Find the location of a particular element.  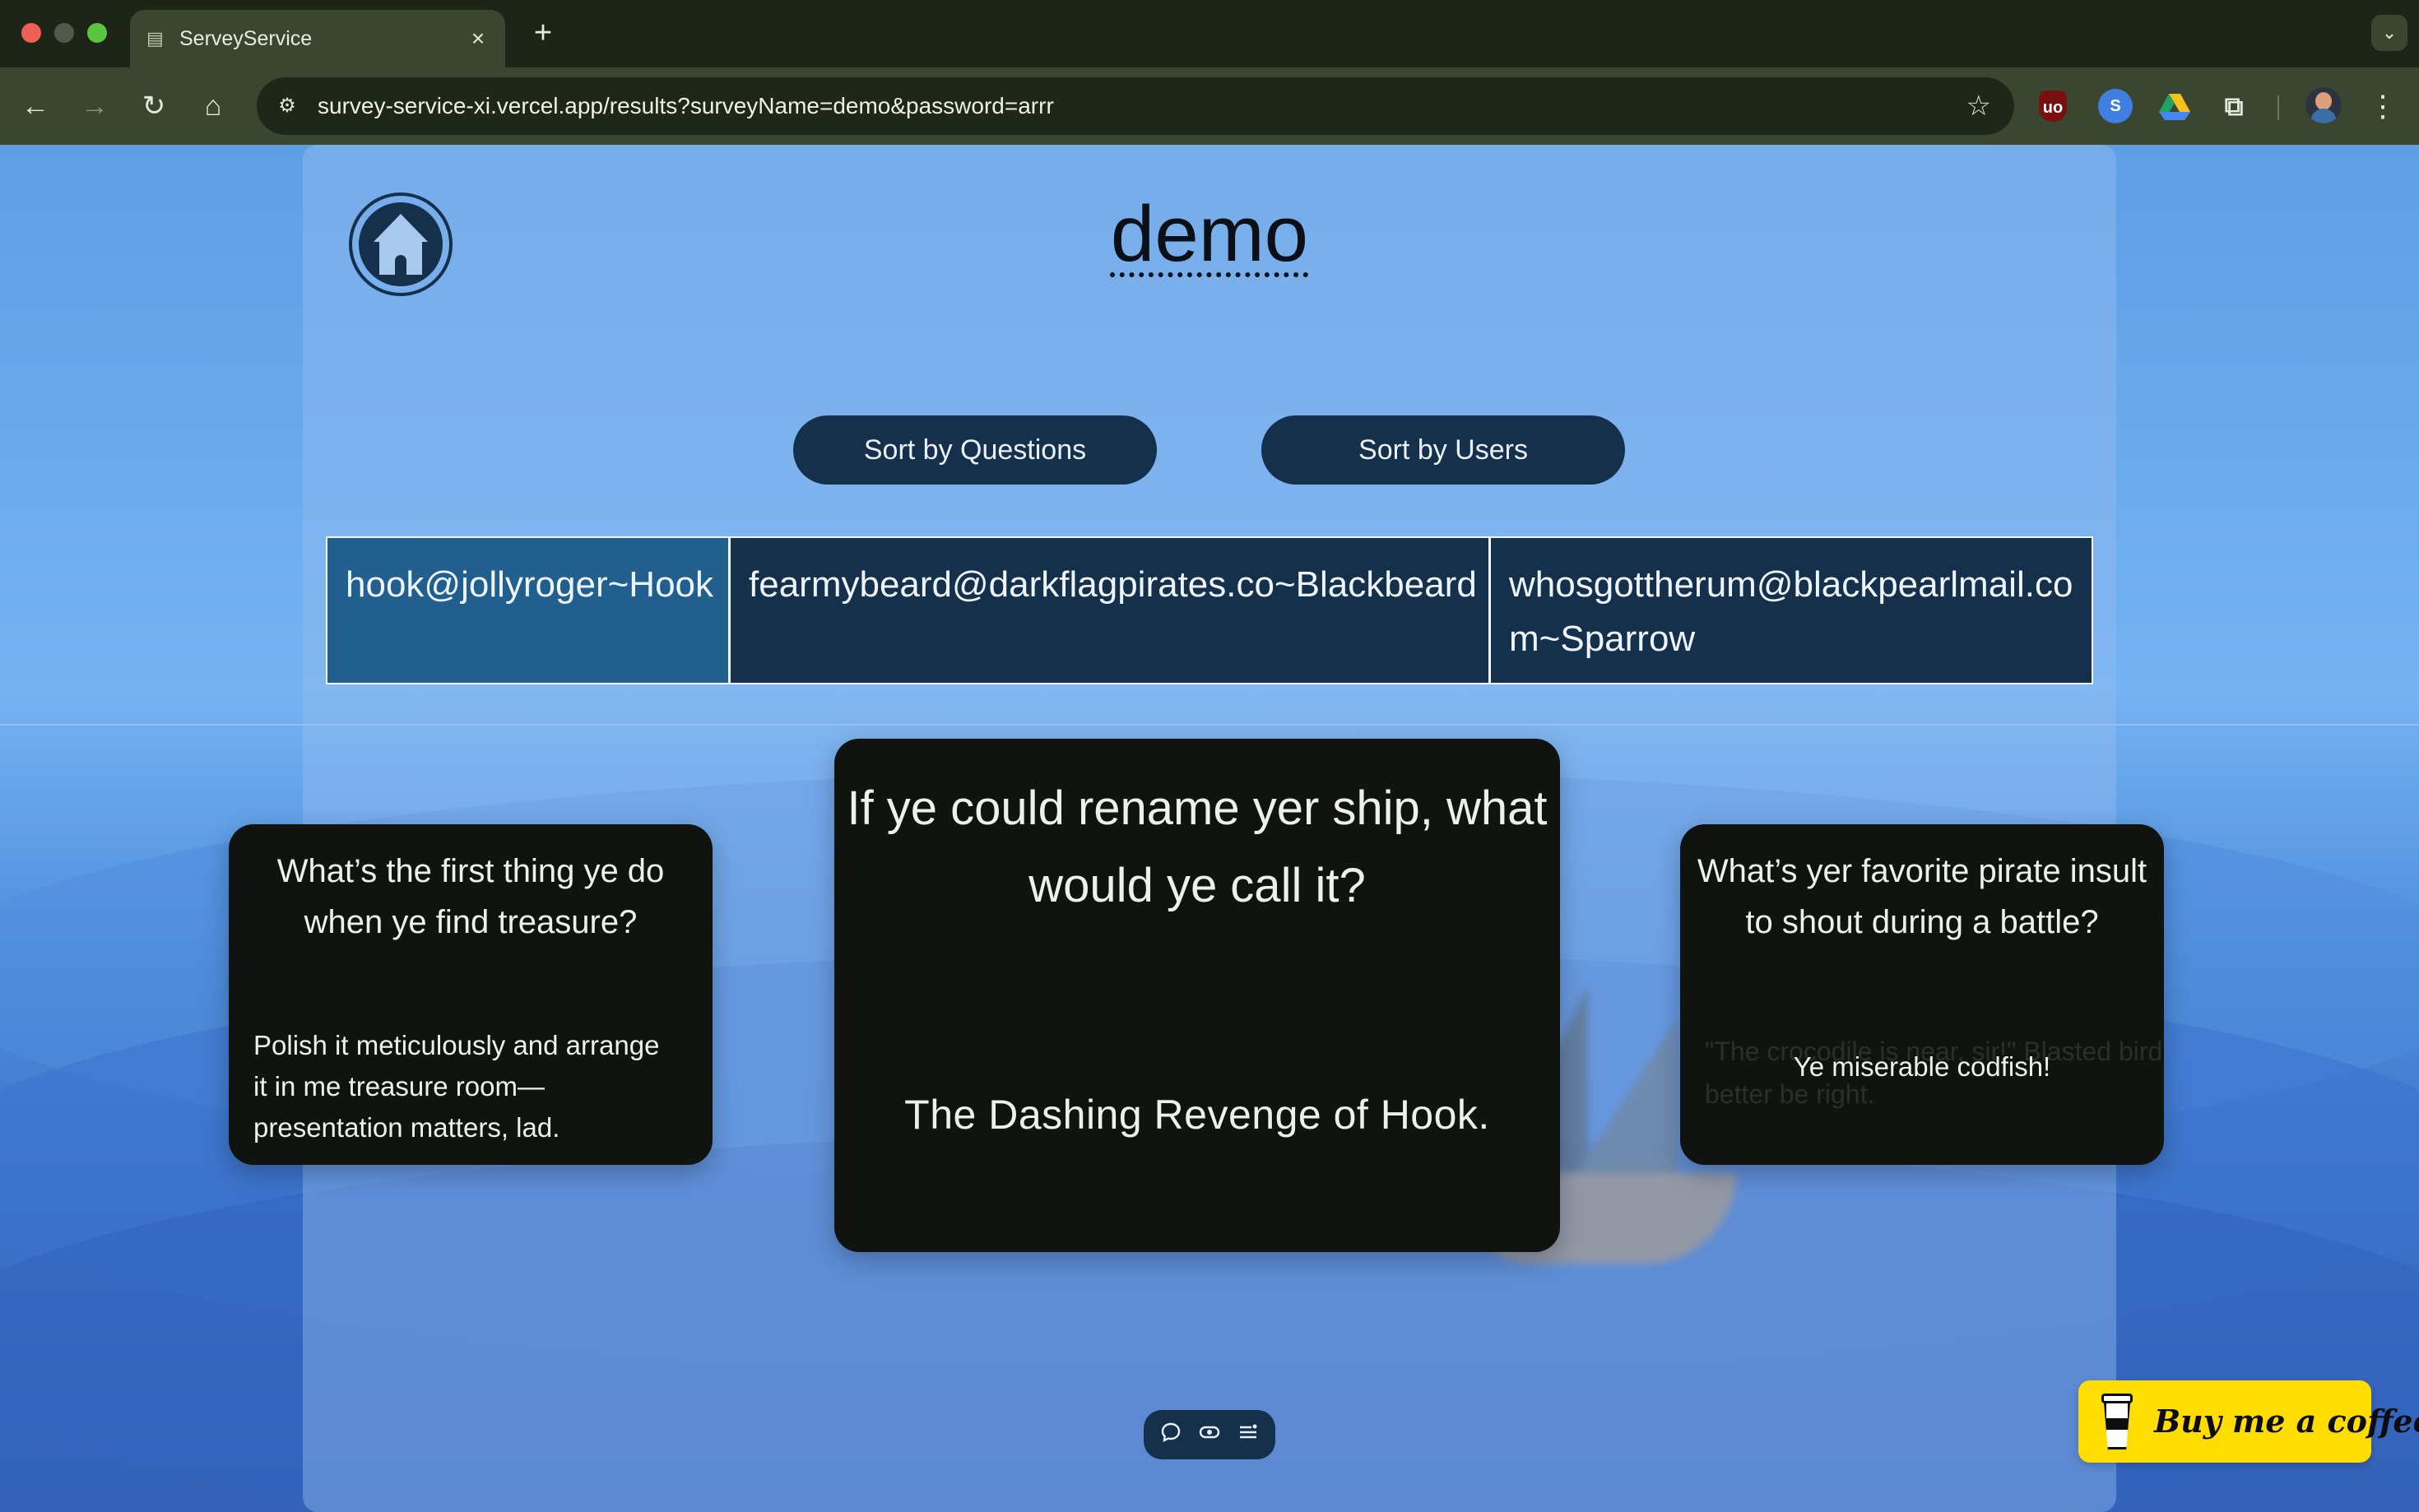

extension-s-icon: S is located at coordinates (2115, 106).